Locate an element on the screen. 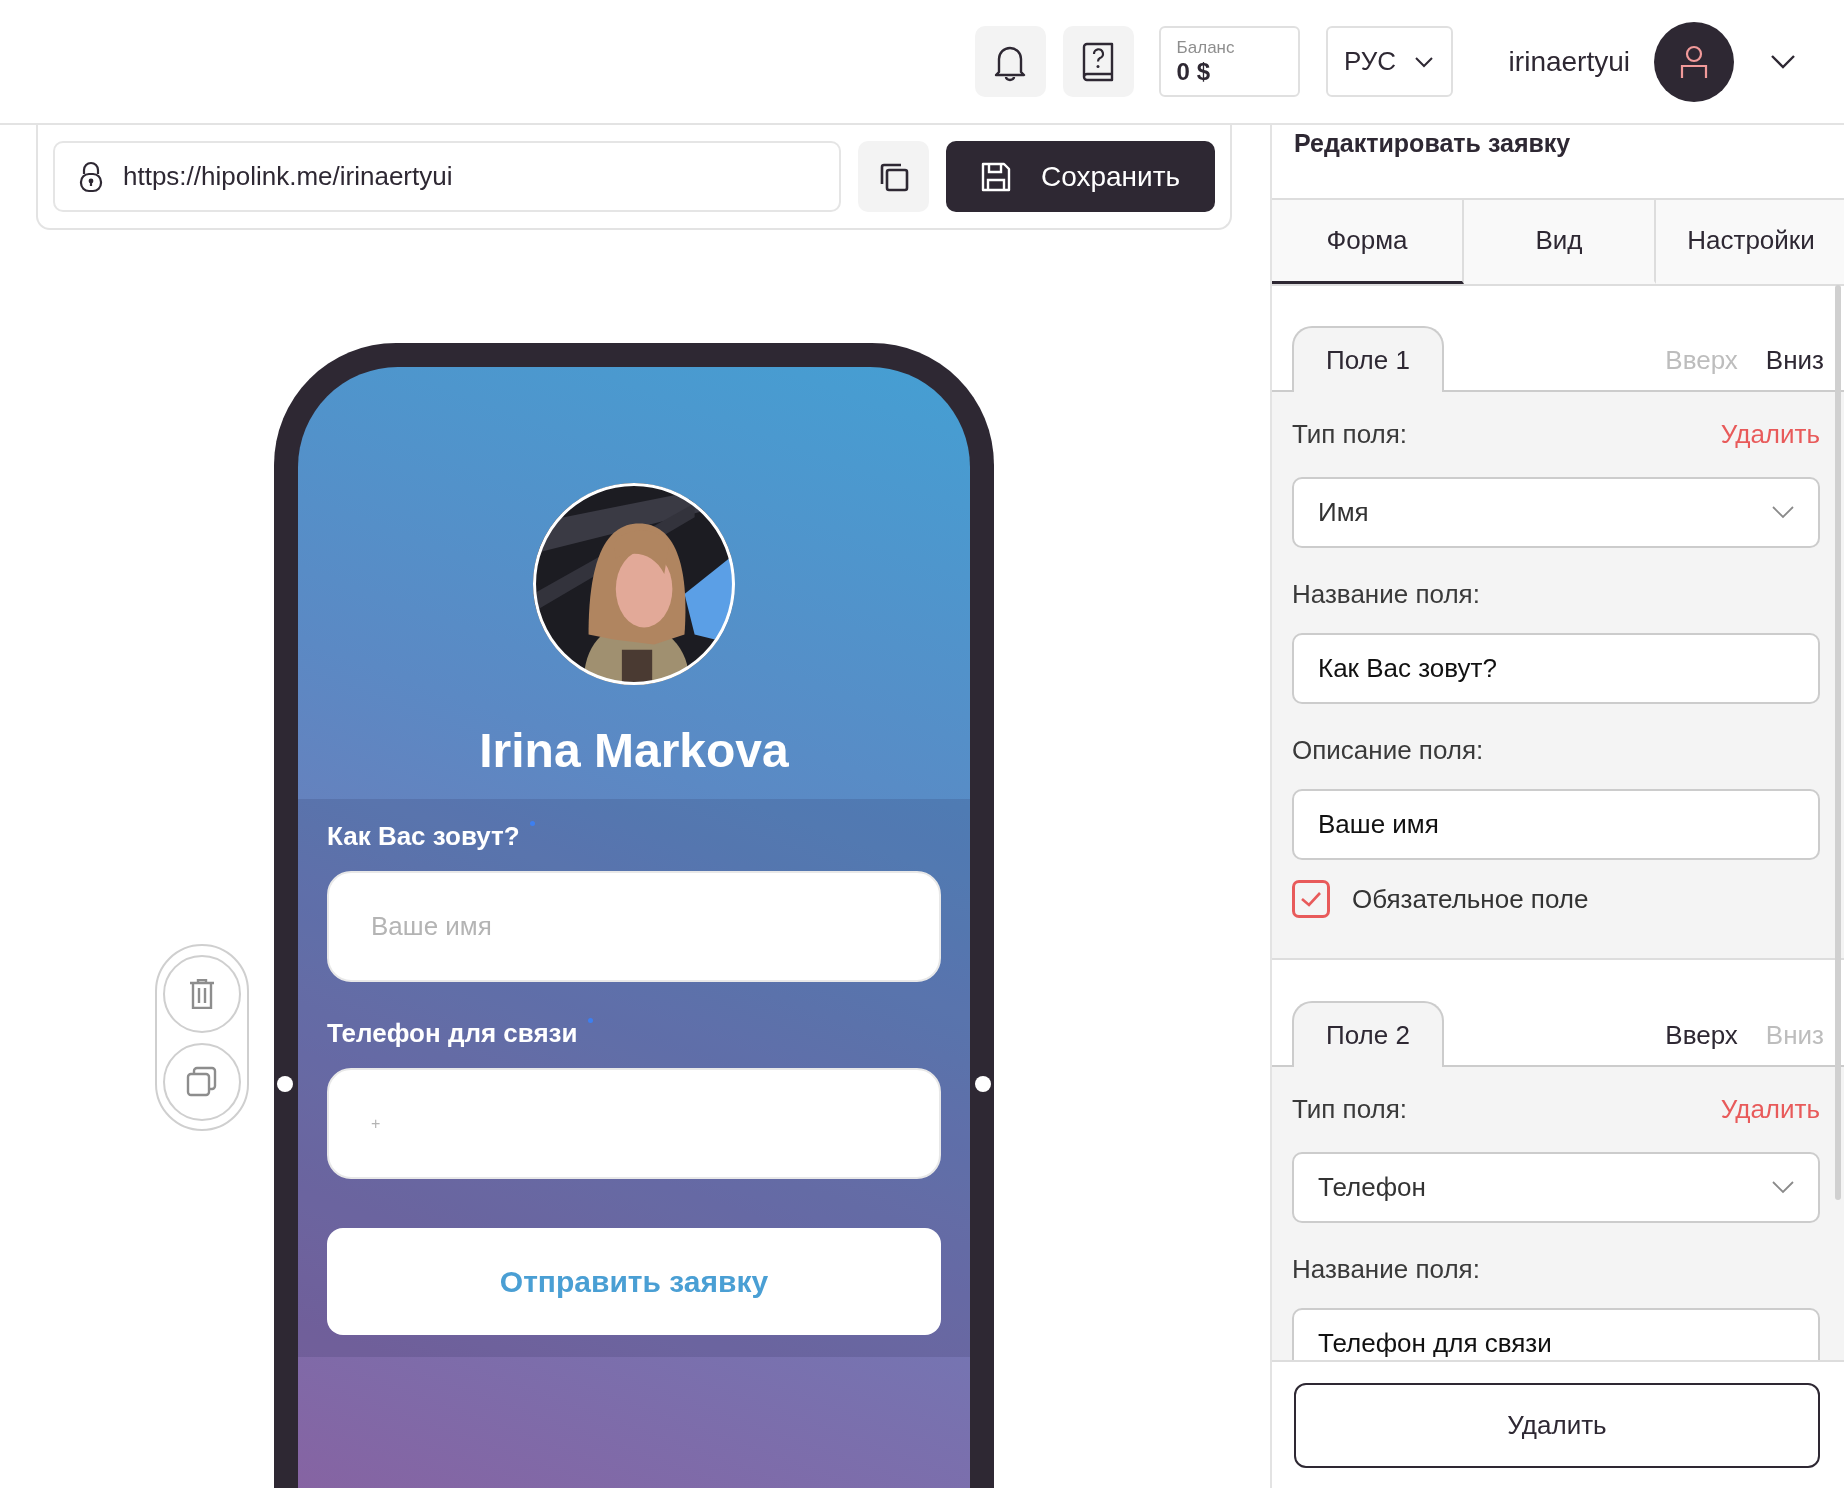 The width and height of the screenshot is (1844, 1488). language-dropdown: РУС is located at coordinates (1389, 61).